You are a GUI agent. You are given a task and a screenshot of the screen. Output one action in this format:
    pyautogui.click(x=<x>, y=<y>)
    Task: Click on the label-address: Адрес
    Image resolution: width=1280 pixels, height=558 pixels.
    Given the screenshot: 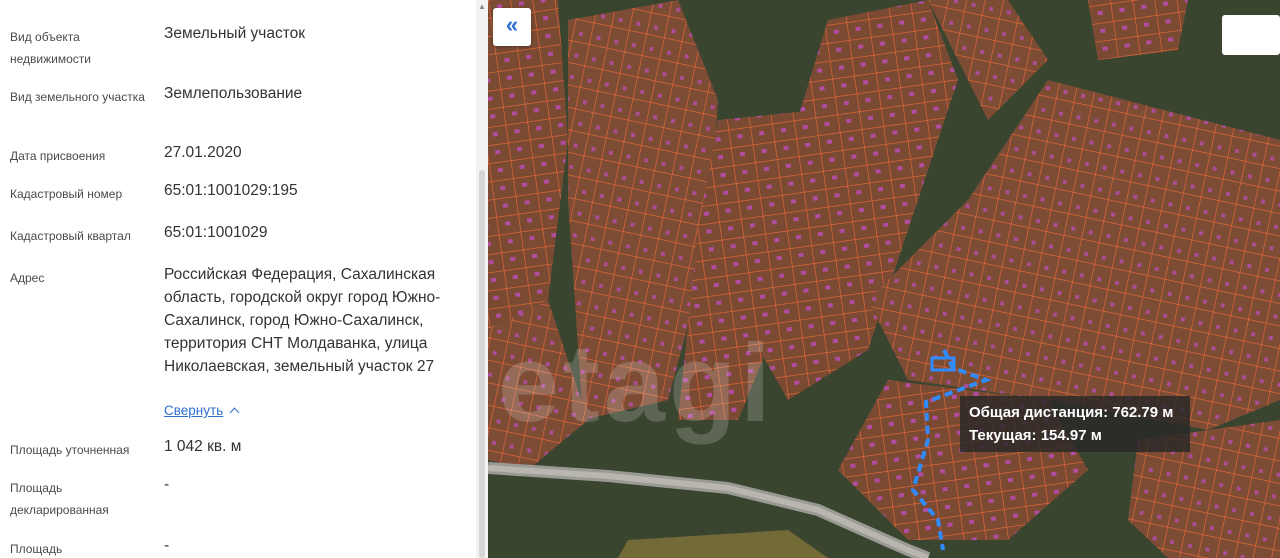 What is the action you would take?
    pyautogui.click(x=27, y=278)
    